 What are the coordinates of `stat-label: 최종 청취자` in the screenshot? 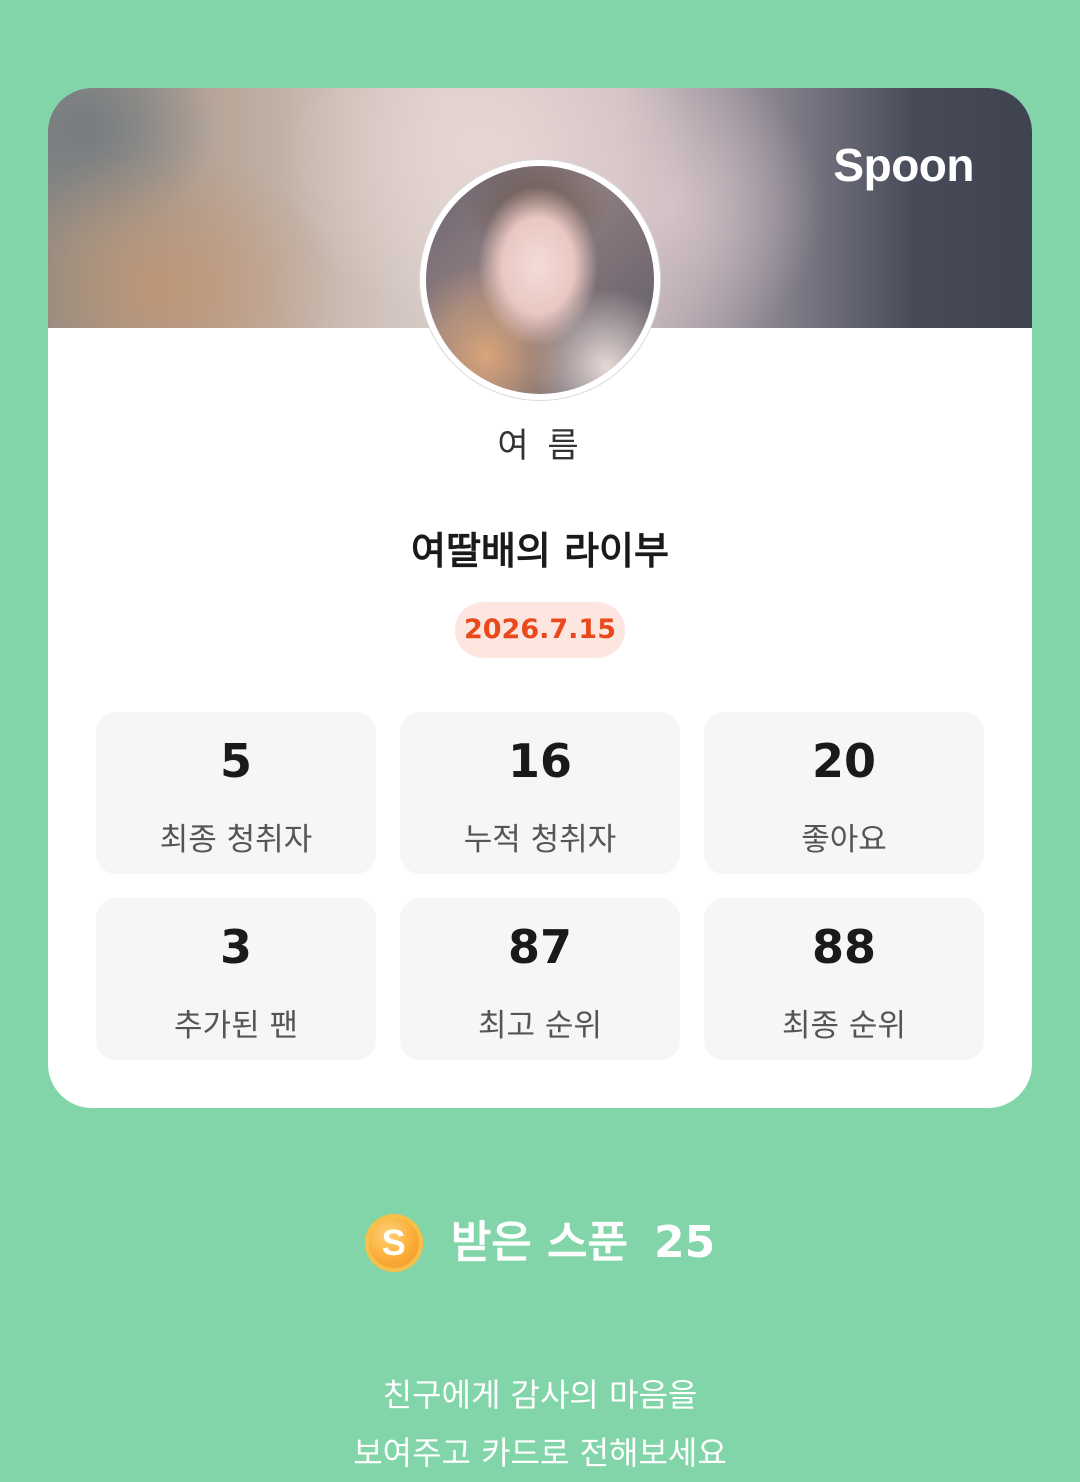 It's located at (236, 840).